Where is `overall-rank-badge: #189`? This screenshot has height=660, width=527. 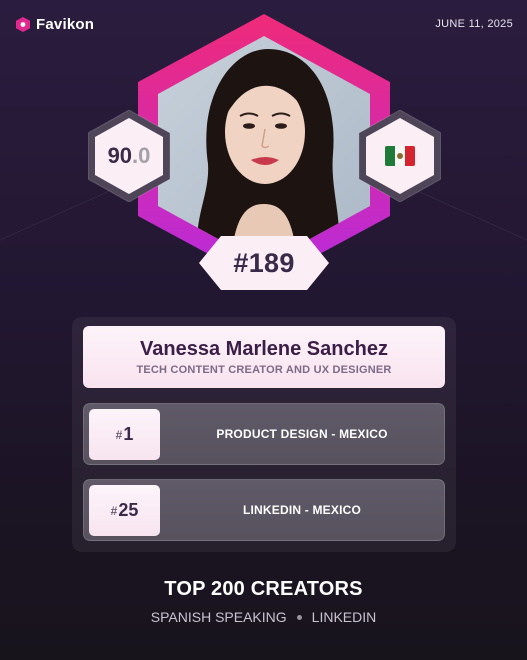 overall-rank-badge: #189 is located at coordinates (264, 263).